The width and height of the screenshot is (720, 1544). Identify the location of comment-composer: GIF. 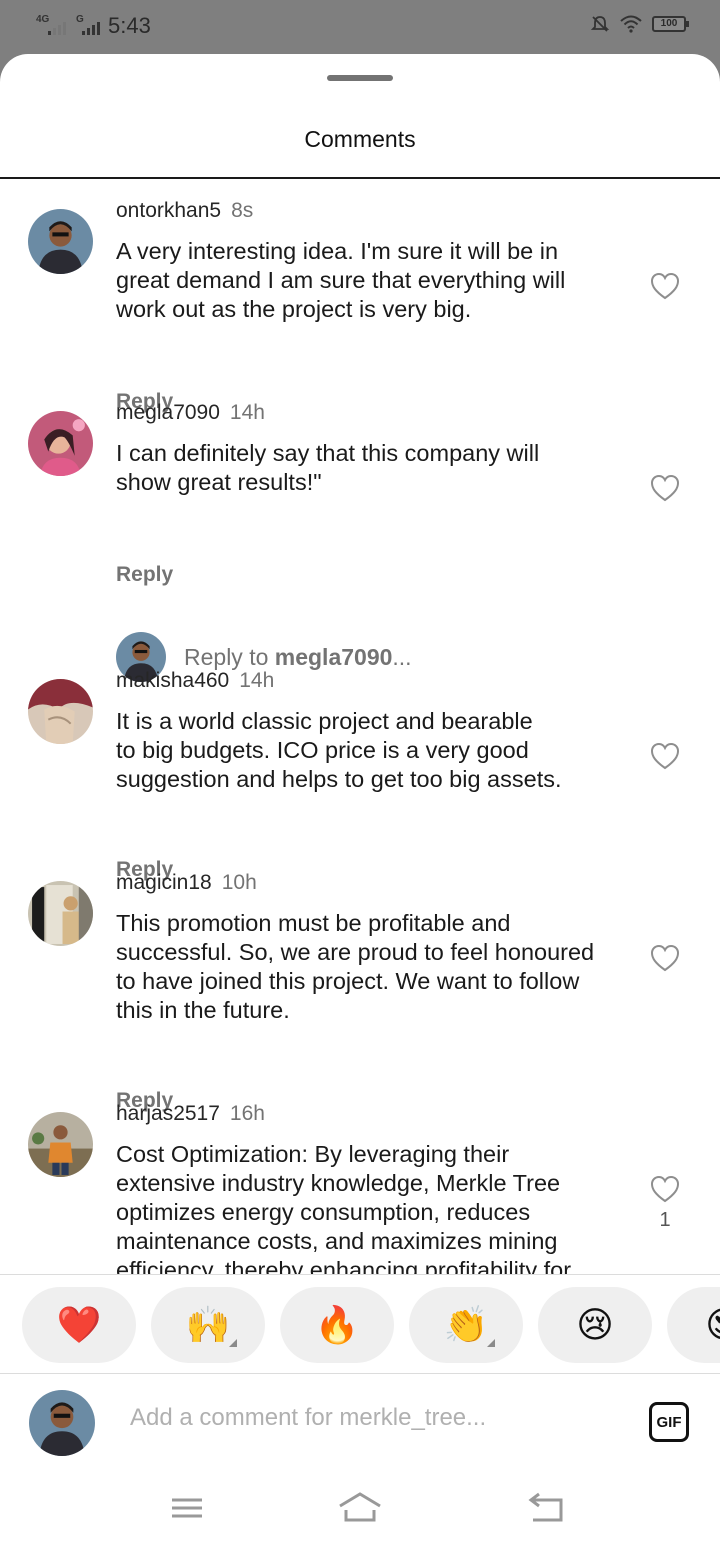
(360, 1424).